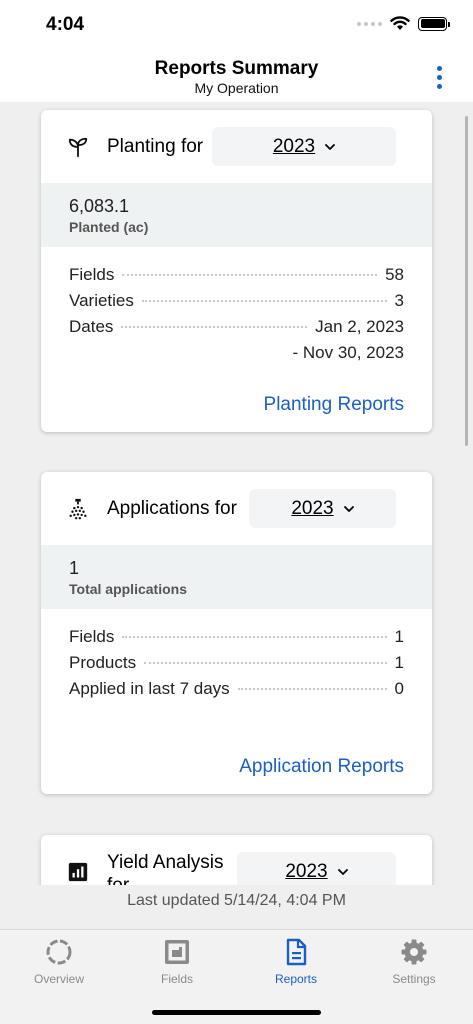 The width and height of the screenshot is (473, 1024). What do you see at coordinates (236, 215) in the screenshot?
I see `summary-panel: 6,083.1 Planted (ac)` at bounding box center [236, 215].